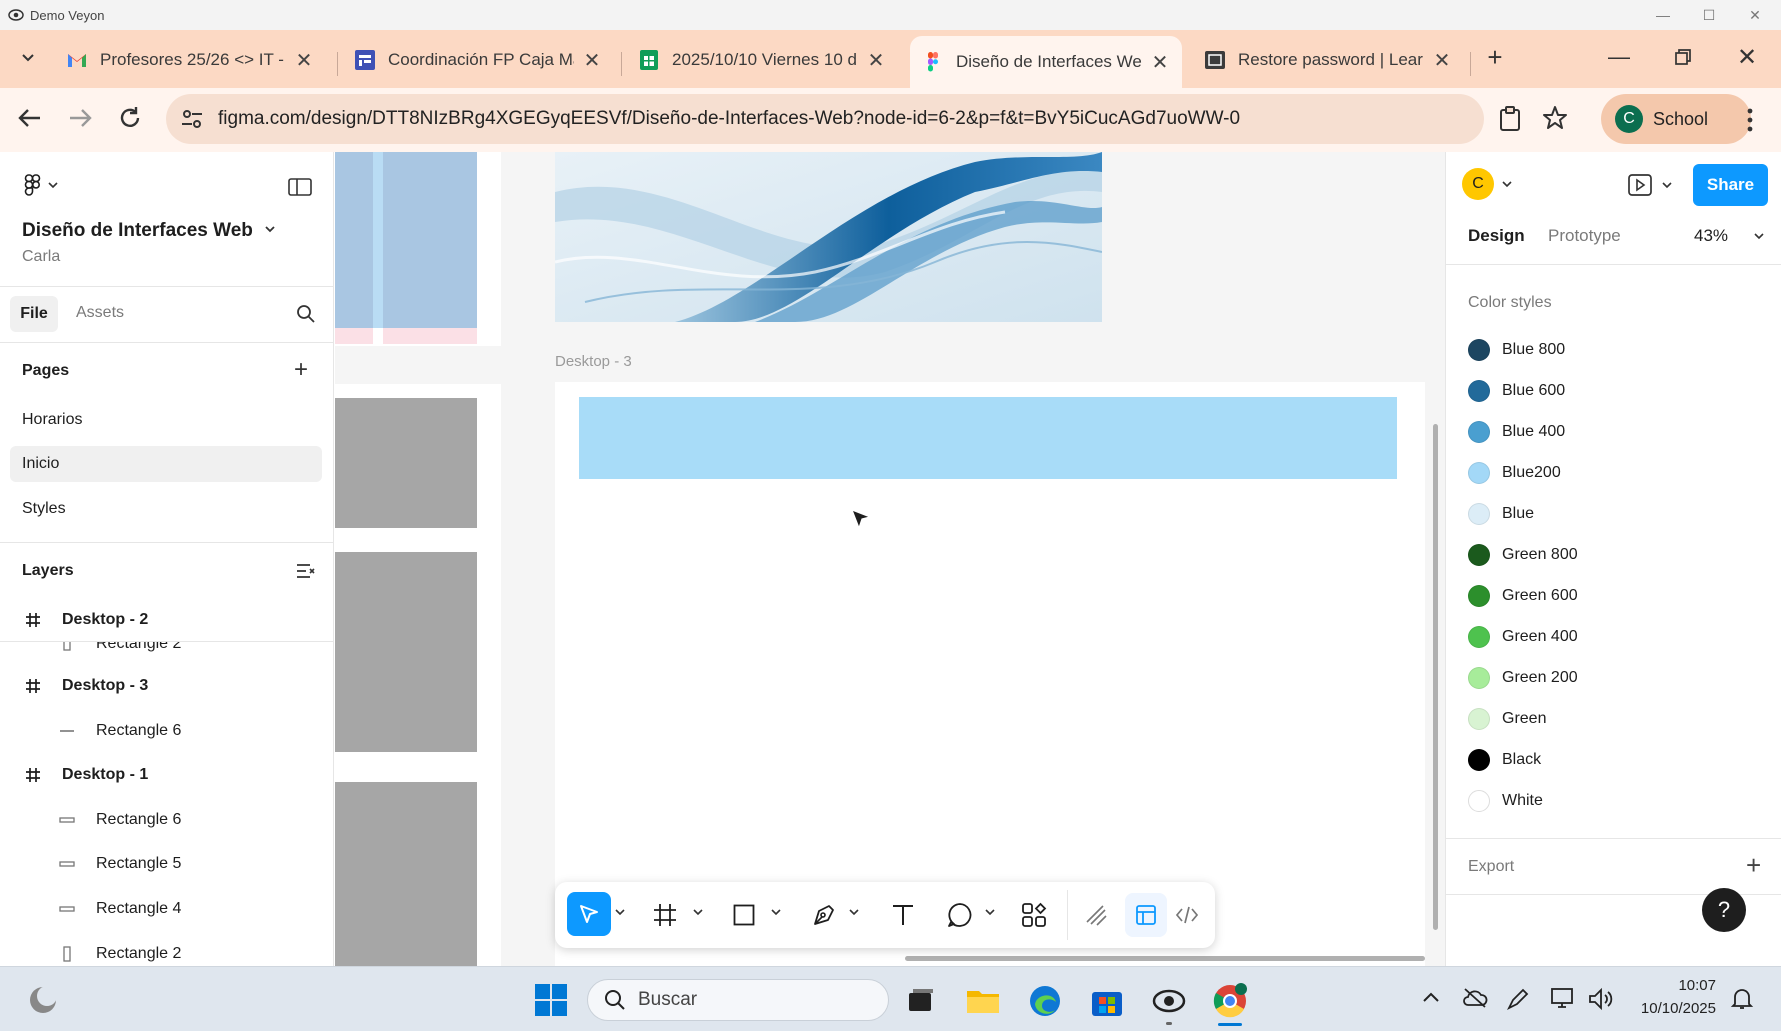 The height and width of the screenshot is (1031, 1781). I want to click on os-close-button: ✕, so click(1755, 15).